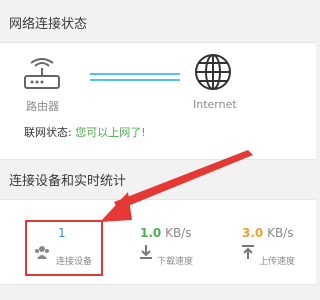 Image resolution: width=320 pixels, height=300 pixels. What do you see at coordinates (278, 233) in the screenshot?
I see `upload-speed-unit: KB/s` at bounding box center [278, 233].